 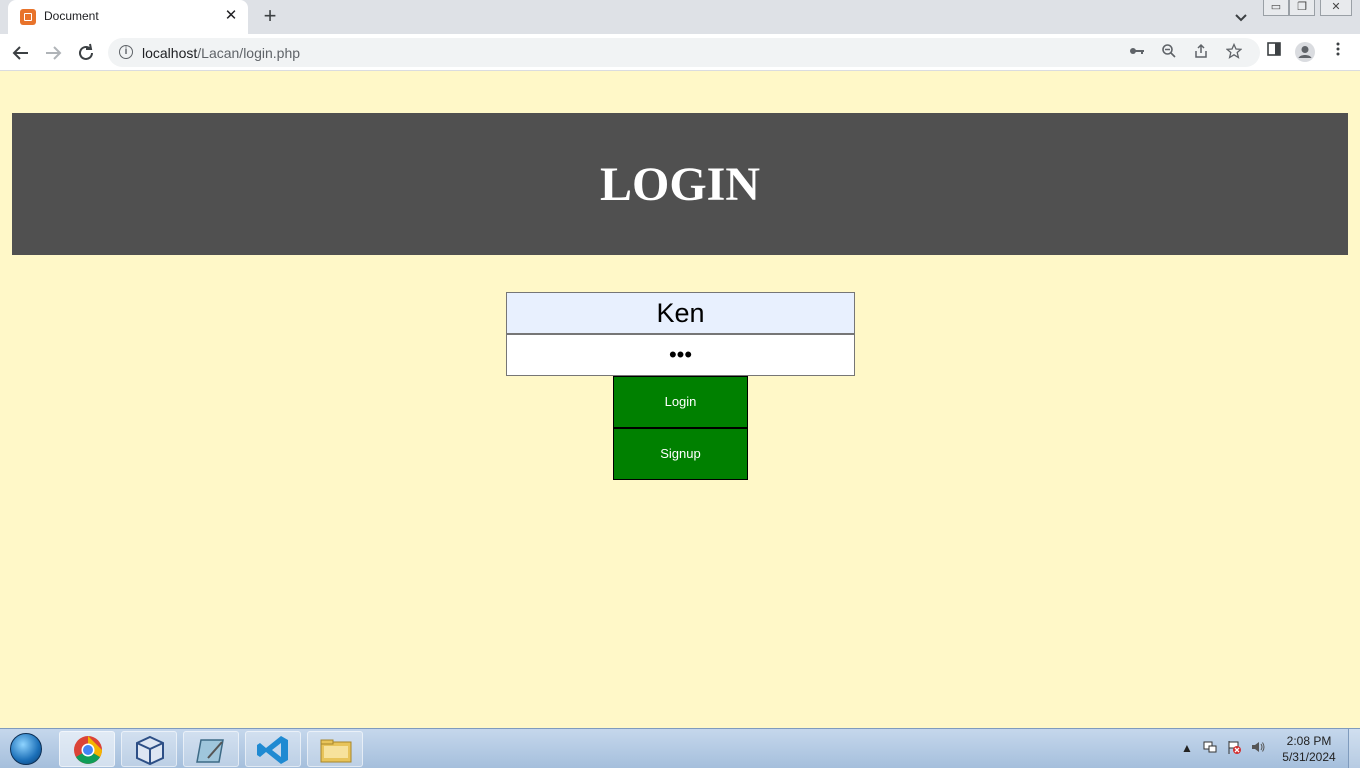 What do you see at coordinates (1234, 748) in the screenshot?
I see `action-center-icon` at bounding box center [1234, 748].